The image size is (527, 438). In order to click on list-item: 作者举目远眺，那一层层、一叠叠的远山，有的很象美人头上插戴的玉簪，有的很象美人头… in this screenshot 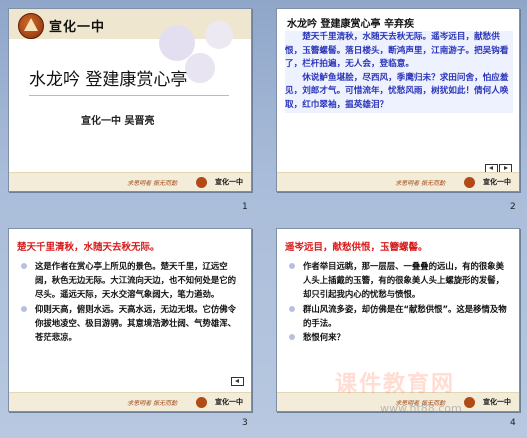, I will do `click(400, 280)`.